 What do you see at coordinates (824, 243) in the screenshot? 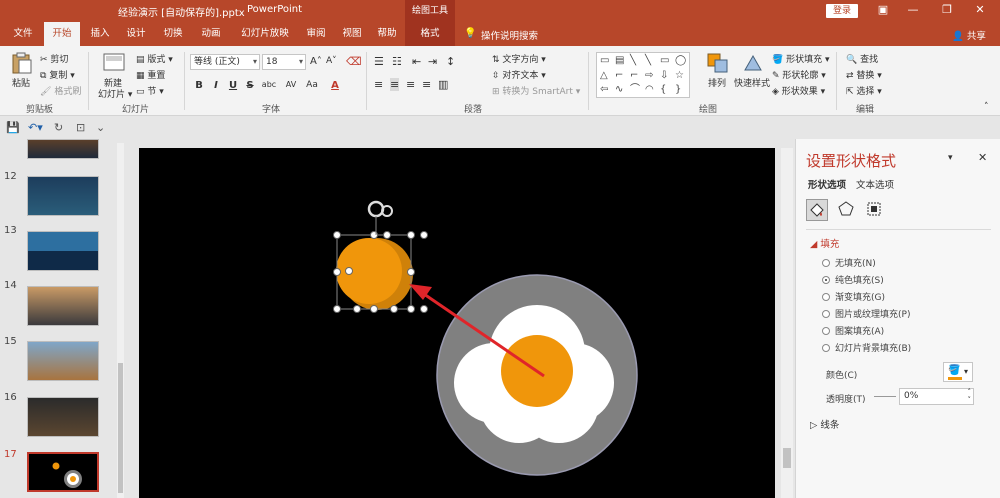
I see `fill-section-header: ◢ 填充` at bounding box center [824, 243].